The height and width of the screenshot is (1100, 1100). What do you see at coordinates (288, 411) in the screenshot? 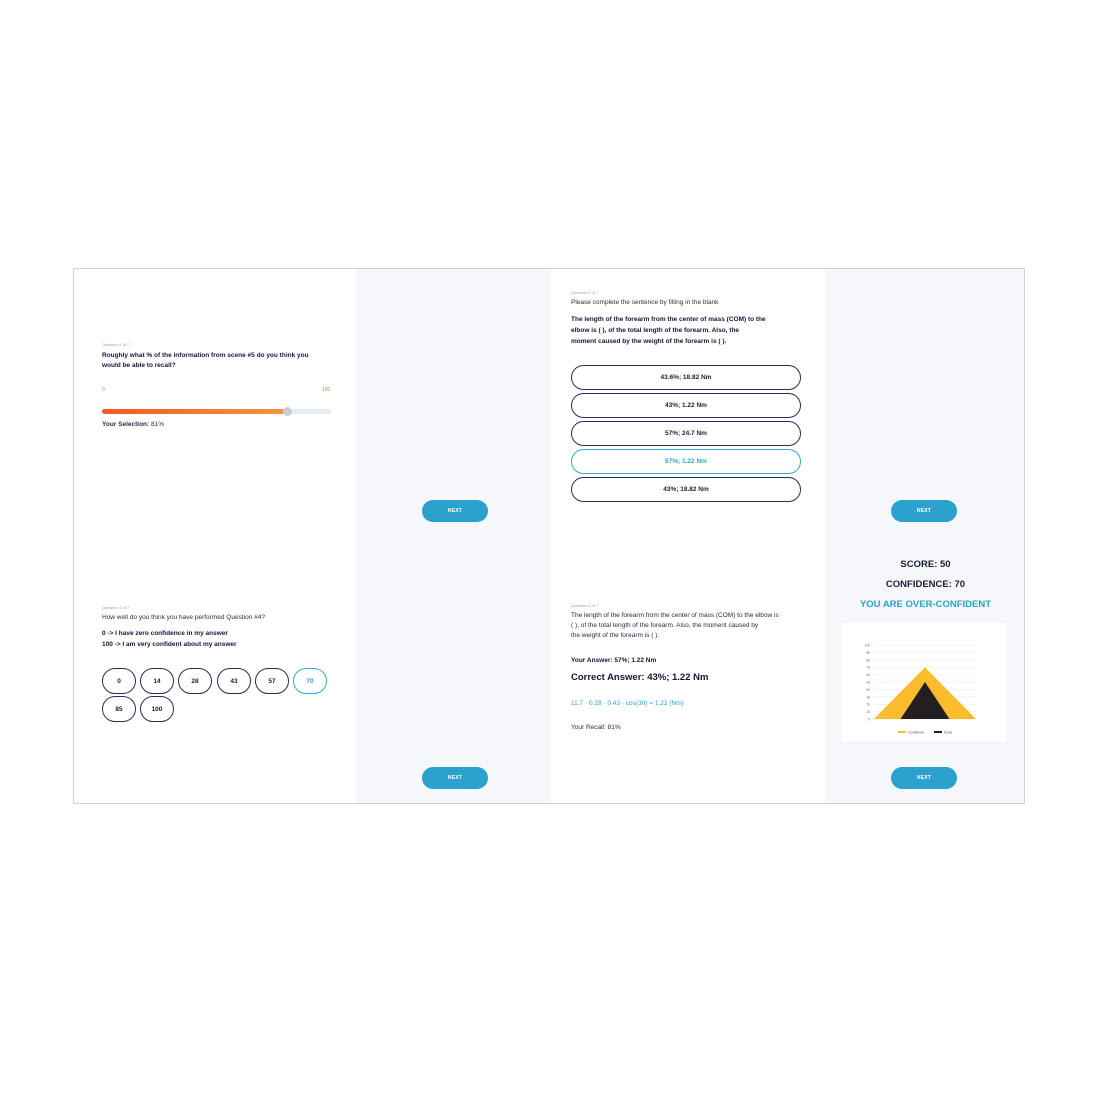
I see `slider-thumb` at bounding box center [288, 411].